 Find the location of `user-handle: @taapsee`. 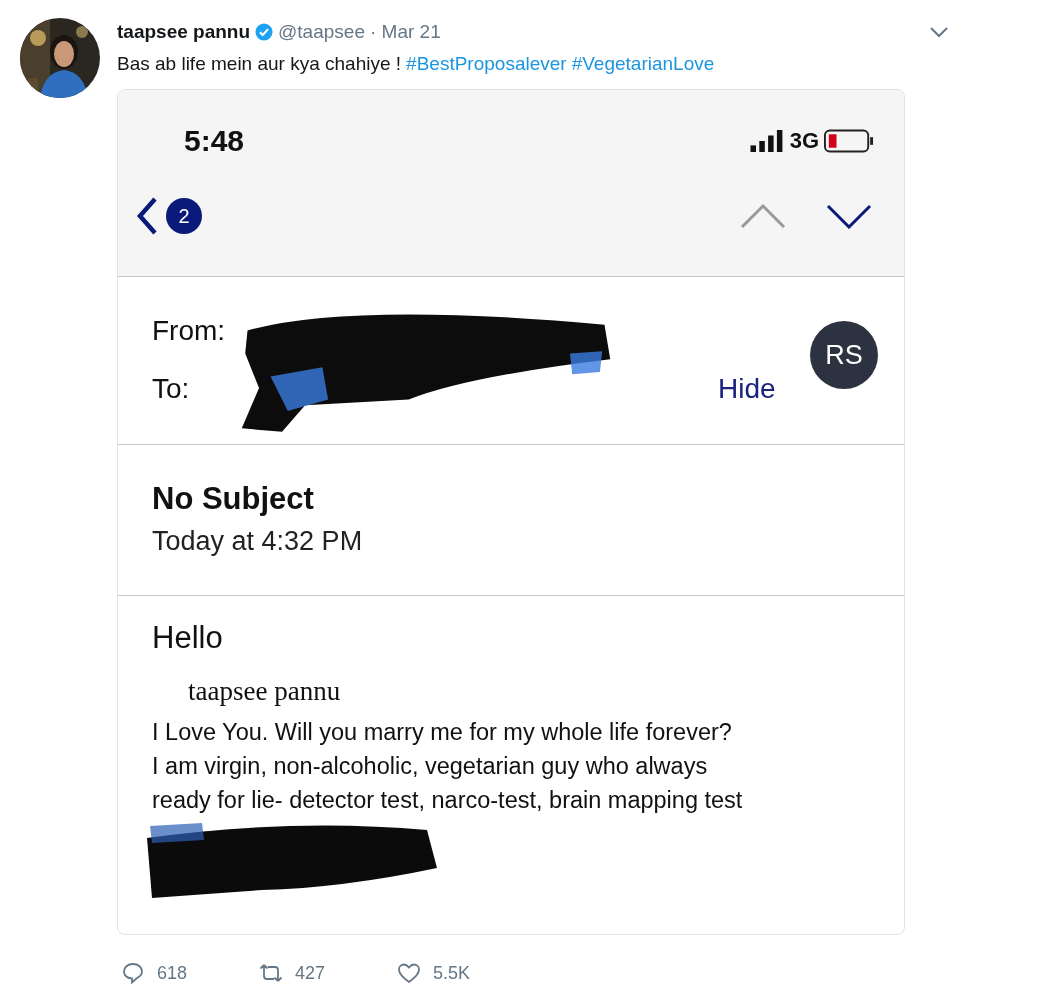

user-handle: @taapsee is located at coordinates (321, 32).